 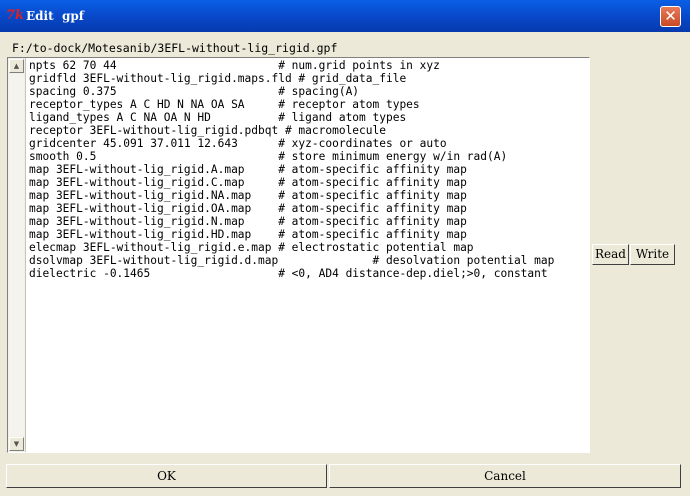 I want to click on title-bar: 7k Edit gpf ✕, so click(x=345, y=16).